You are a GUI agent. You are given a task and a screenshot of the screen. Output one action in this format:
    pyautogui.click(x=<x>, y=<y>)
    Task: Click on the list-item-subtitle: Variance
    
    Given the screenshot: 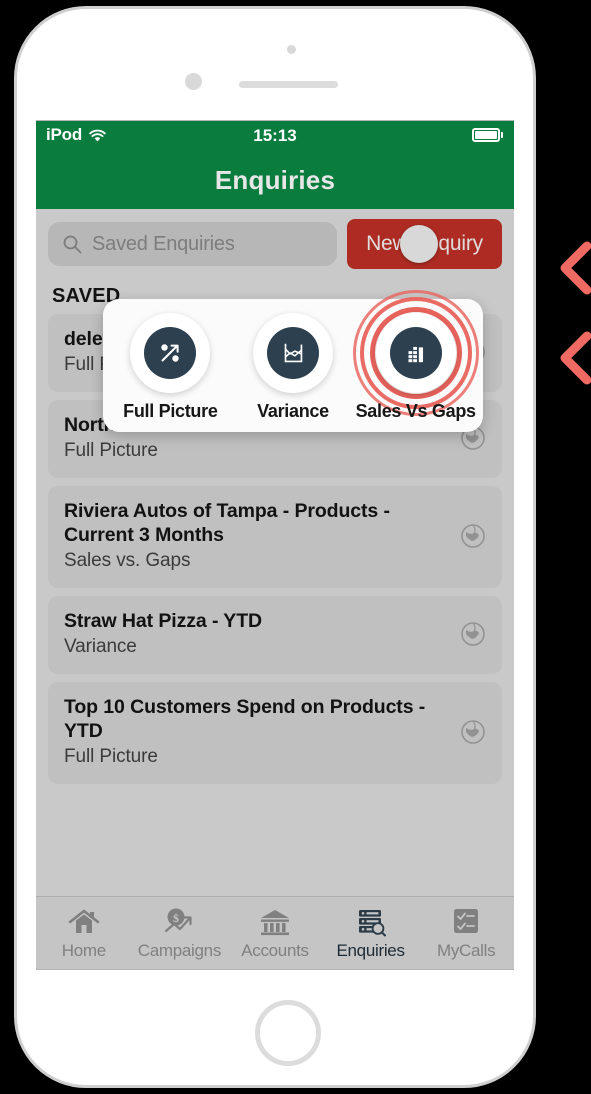 What is the action you would take?
    pyautogui.click(x=100, y=646)
    